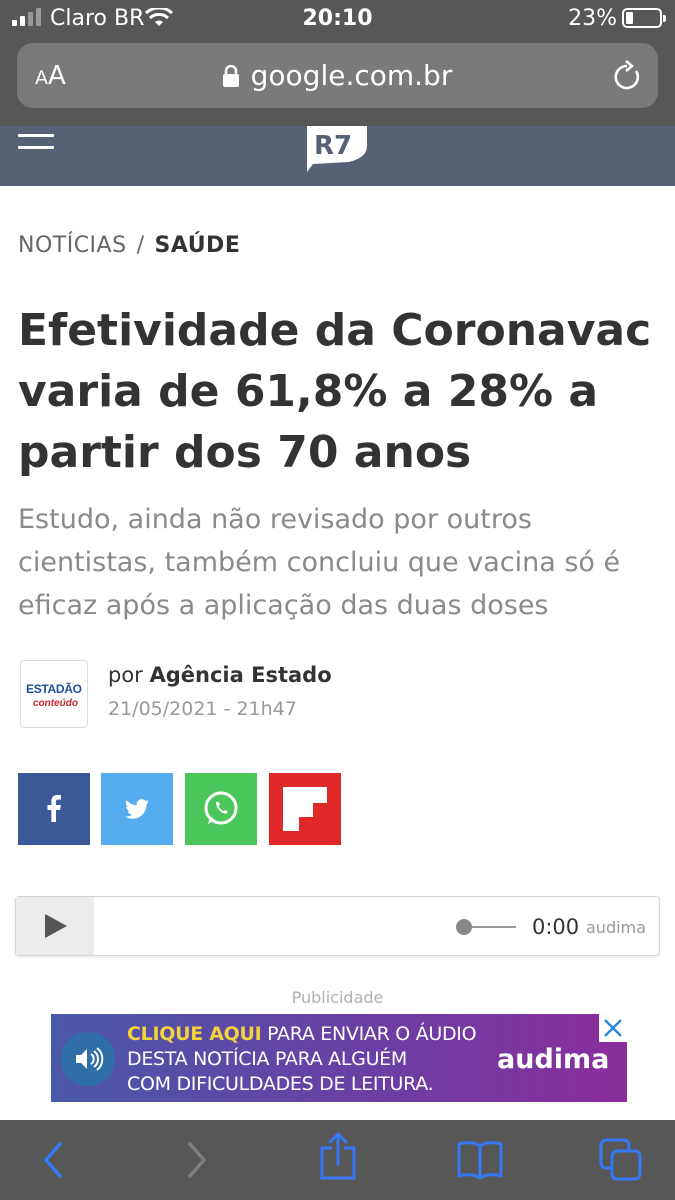 This screenshot has height=1200, width=675. I want to click on close-icon, so click(613, 1028).